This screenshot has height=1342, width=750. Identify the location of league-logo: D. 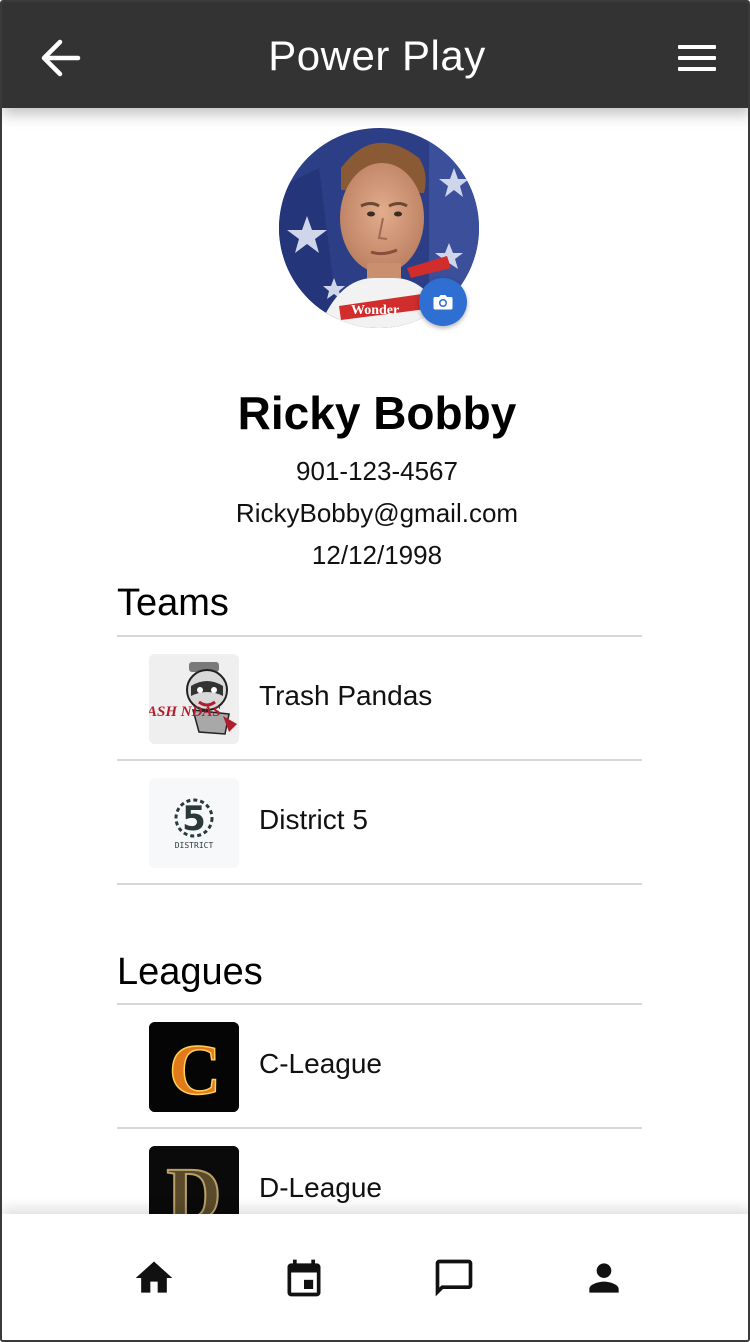
(194, 1180).